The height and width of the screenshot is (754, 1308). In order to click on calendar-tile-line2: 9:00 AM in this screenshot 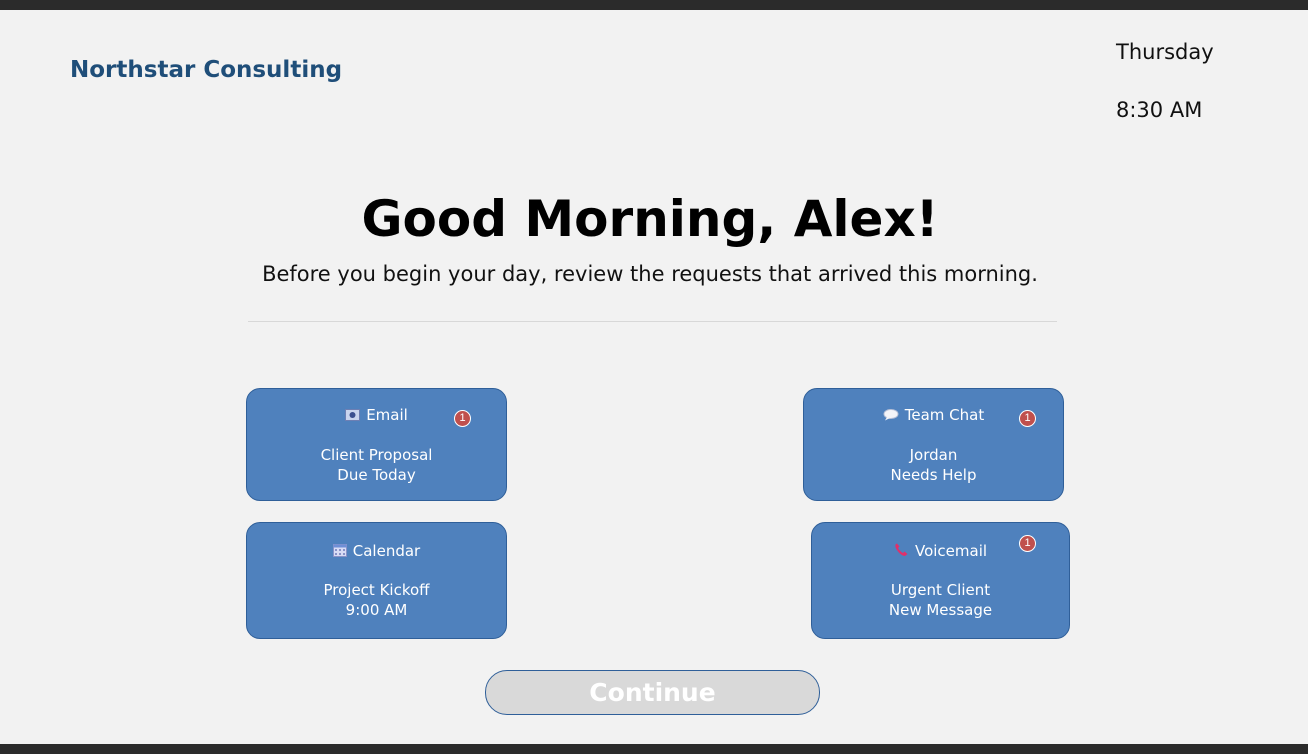, I will do `click(376, 610)`.